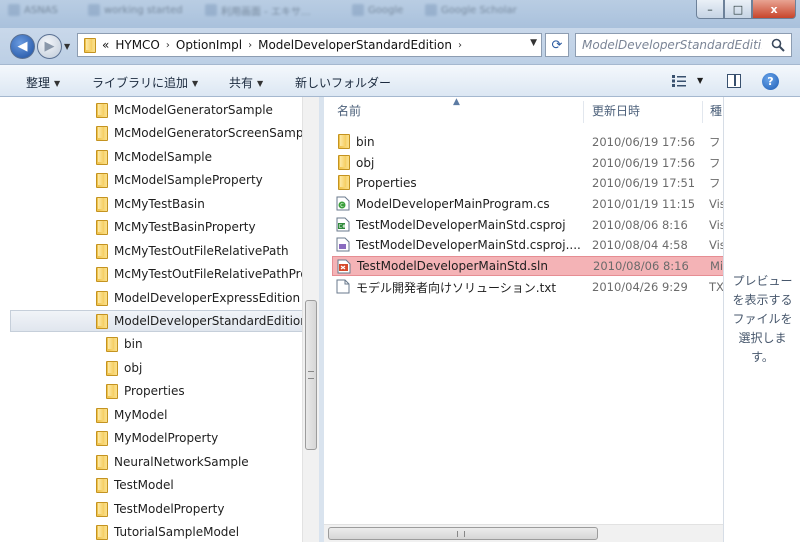  Describe the element at coordinates (456, 102) in the screenshot. I see `sort-ascending-icon: ▲` at that location.